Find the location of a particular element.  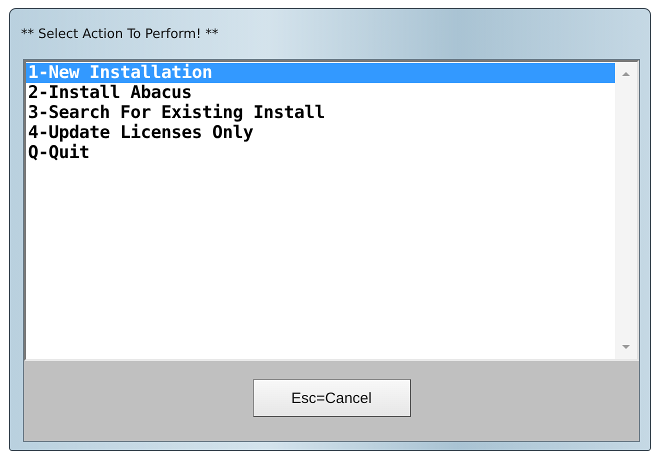

list-item: Q-Quit is located at coordinates (320, 153).